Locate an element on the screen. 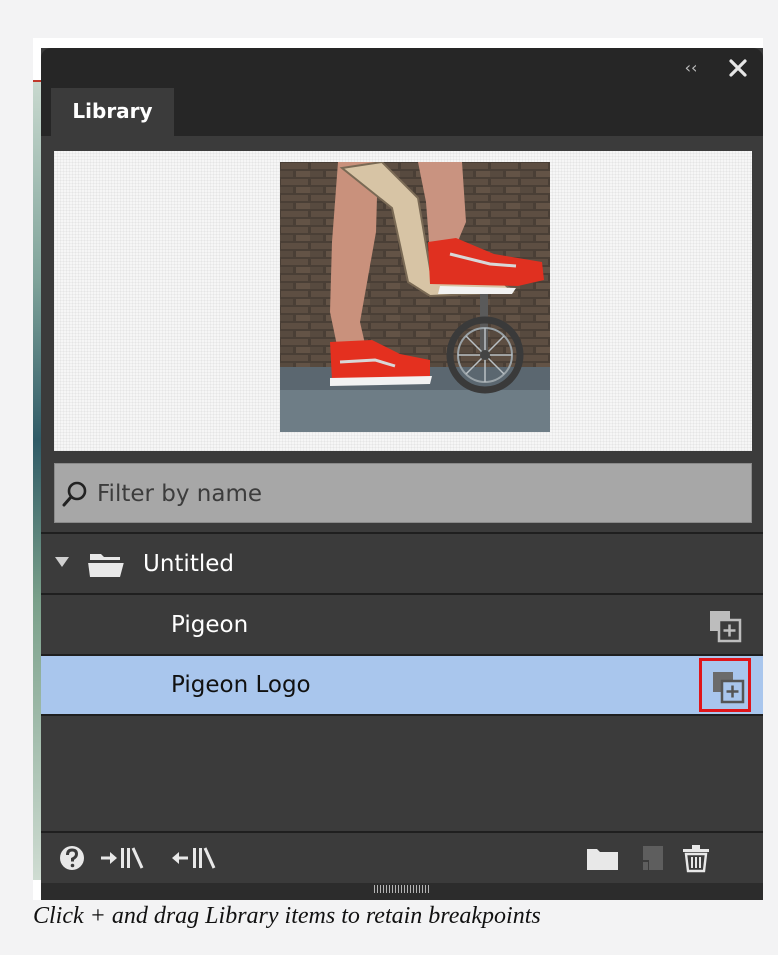 This screenshot has height=955, width=778. item-label: Pigeon is located at coordinates (210, 625).